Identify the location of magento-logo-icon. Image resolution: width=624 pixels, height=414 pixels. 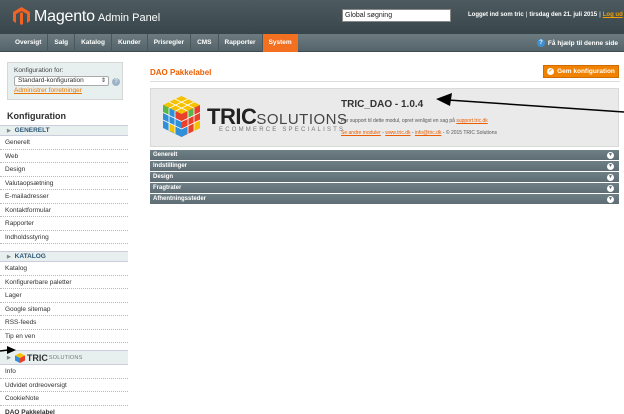
(21, 16).